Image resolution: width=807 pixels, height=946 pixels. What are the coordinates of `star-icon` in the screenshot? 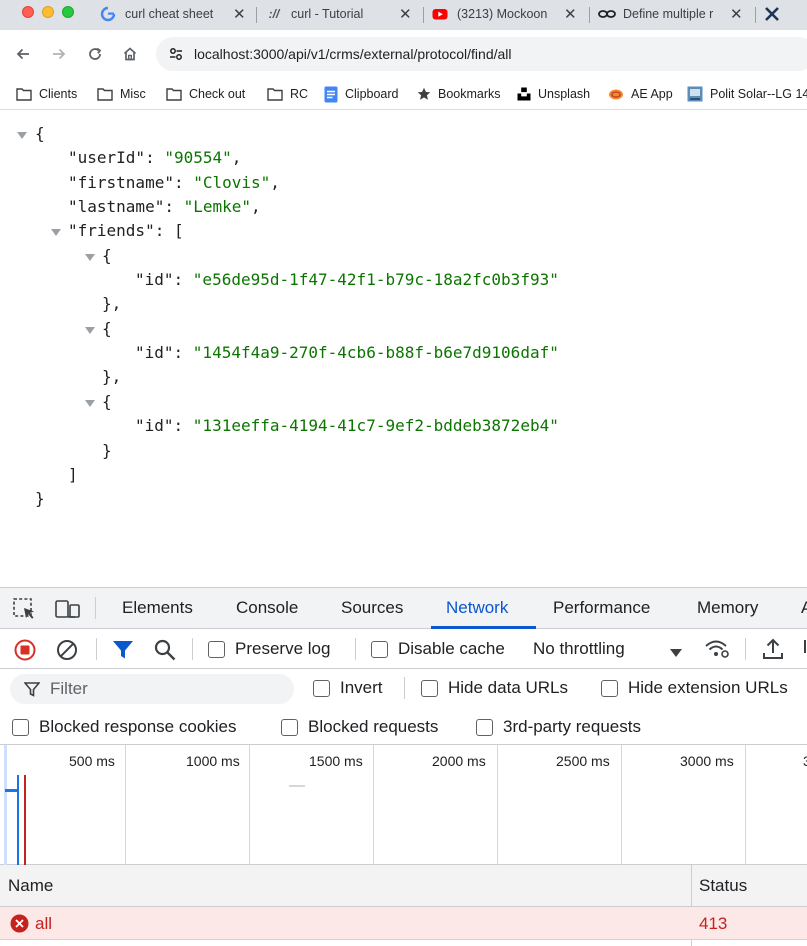 It's located at (424, 93).